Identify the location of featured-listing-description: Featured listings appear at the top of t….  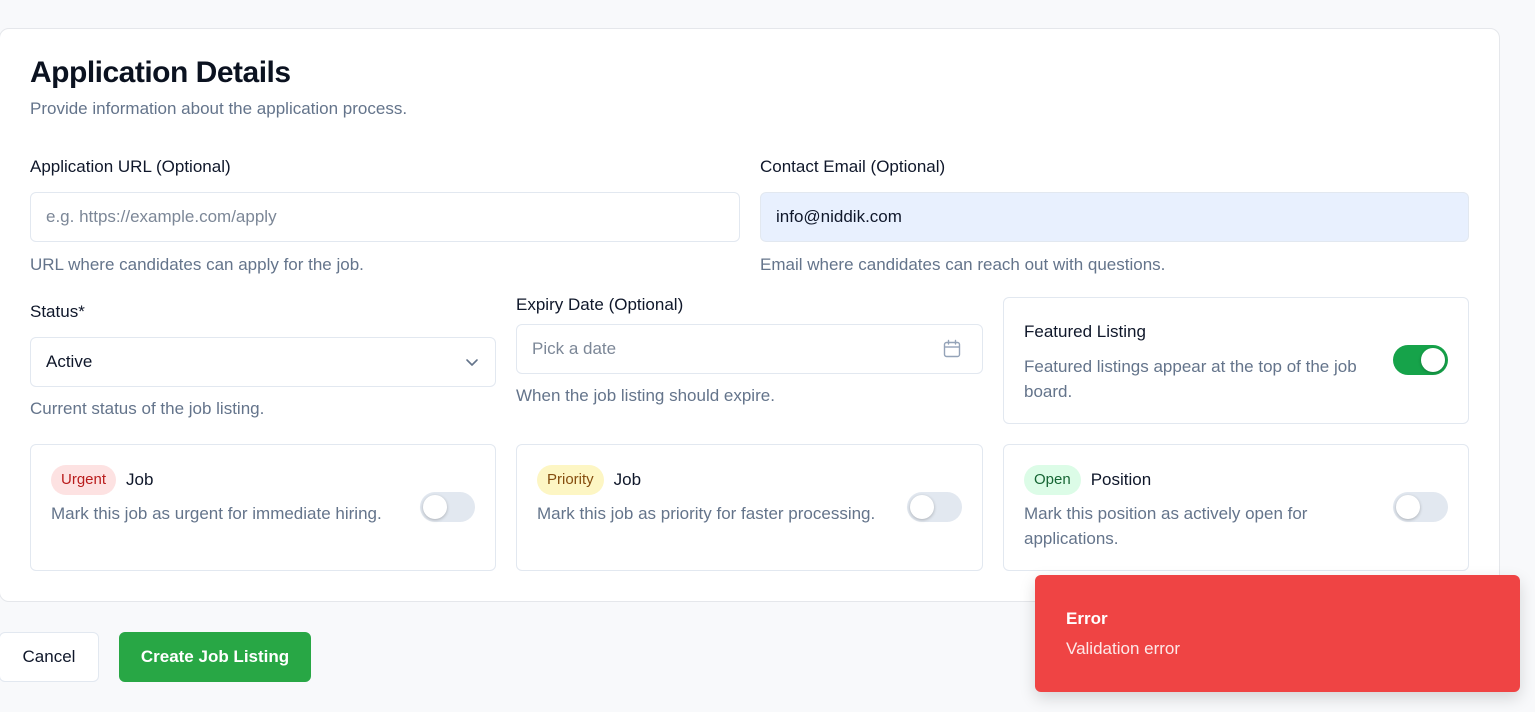
(1190, 379).